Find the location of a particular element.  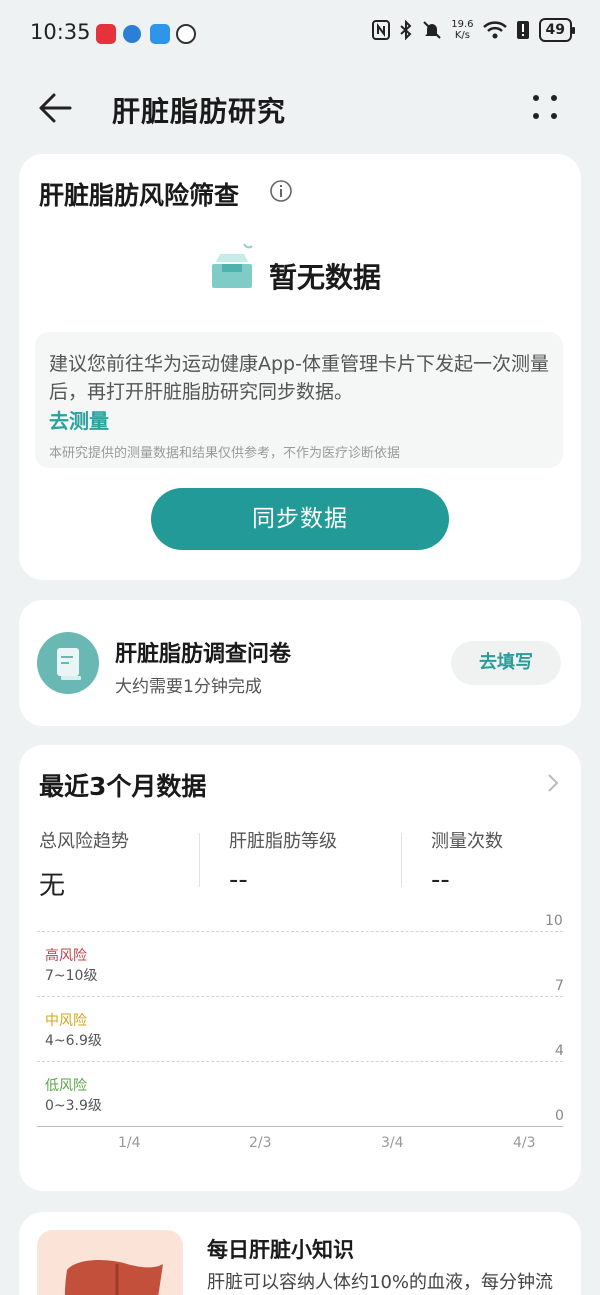

questionnaire-subtitle: 大约需要1分钟完成 is located at coordinates (188, 687).